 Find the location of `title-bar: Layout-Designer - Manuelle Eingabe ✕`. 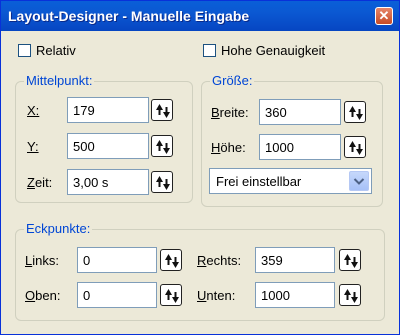

title-bar: Layout-Designer - Manuelle Eingabe ✕ is located at coordinates (200, 16).